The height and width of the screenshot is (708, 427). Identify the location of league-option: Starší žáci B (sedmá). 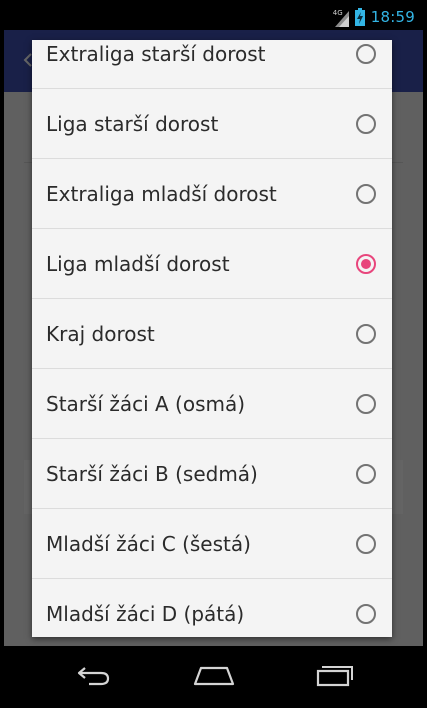
(212, 474).